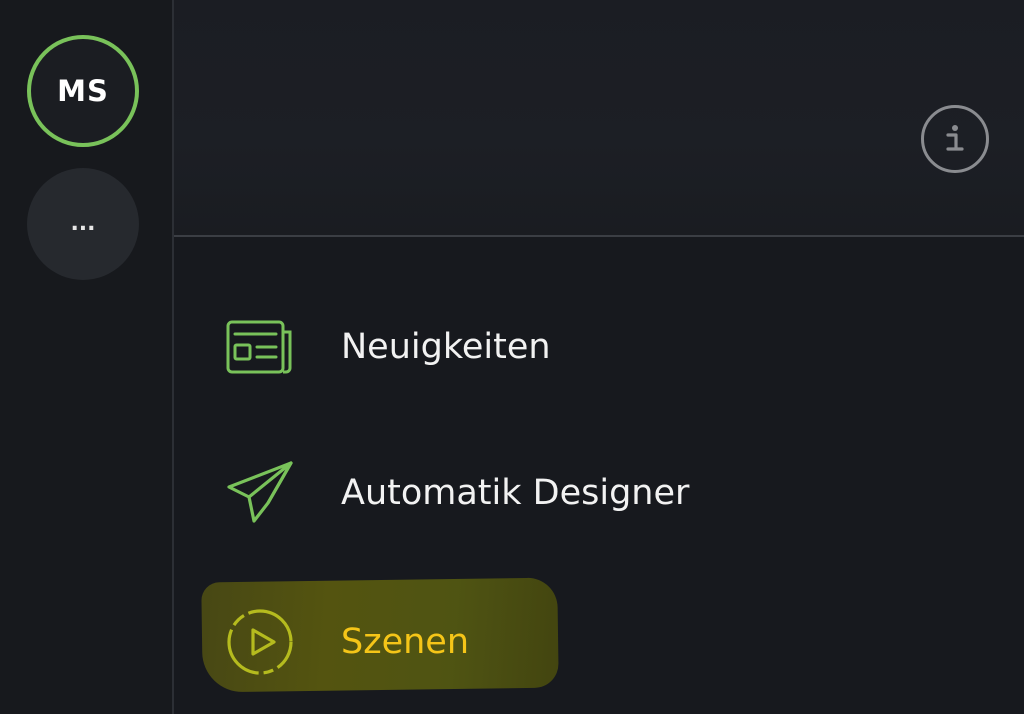  What do you see at coordinates (260, 347) in the screenshot?
I see `newspaper-icon` at bounding box center [260, 347].